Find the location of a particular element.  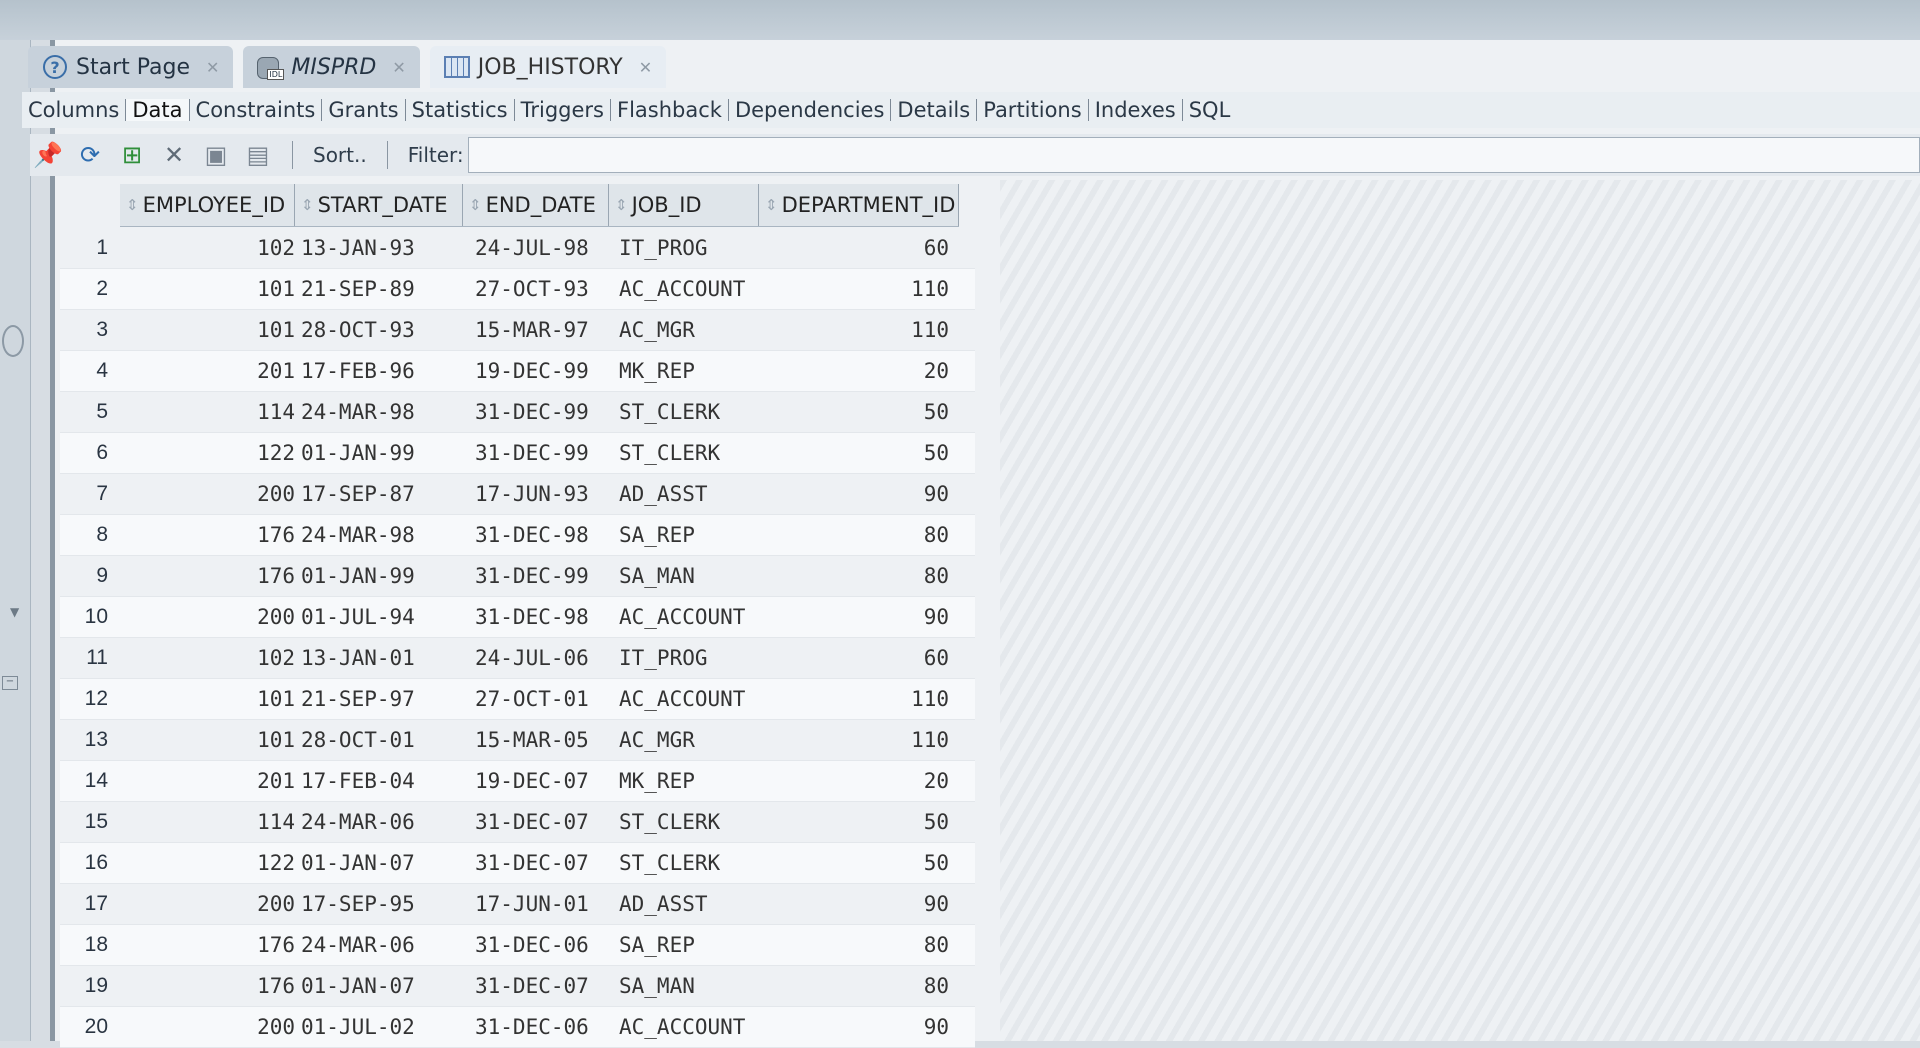

cell-end-date: 17-JUN-93 is located at coordinates (536, 494).